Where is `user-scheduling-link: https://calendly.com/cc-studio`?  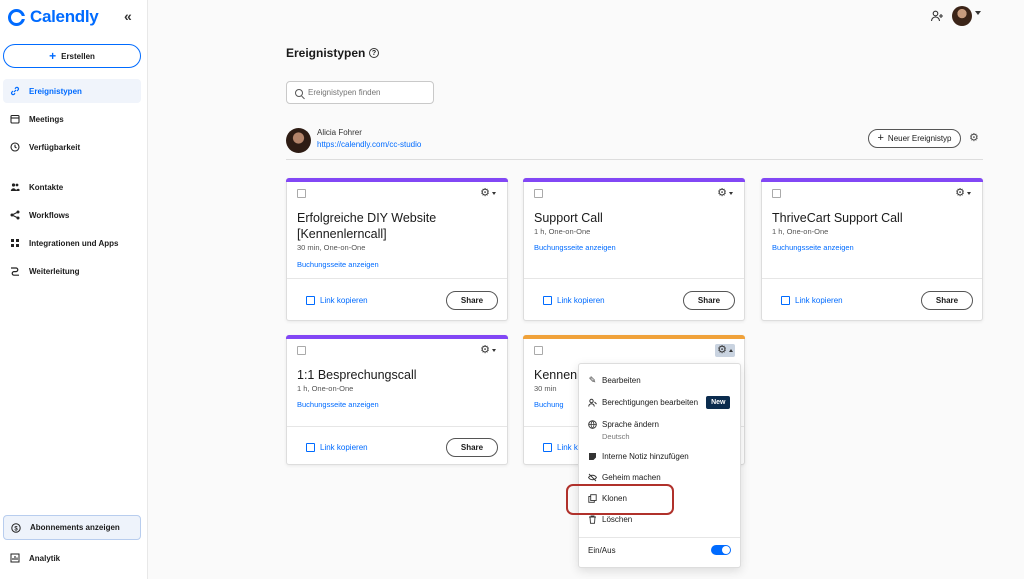
user-scheduling-link: https://calendly.com/cc-studio is located at coordinates (369, 144).